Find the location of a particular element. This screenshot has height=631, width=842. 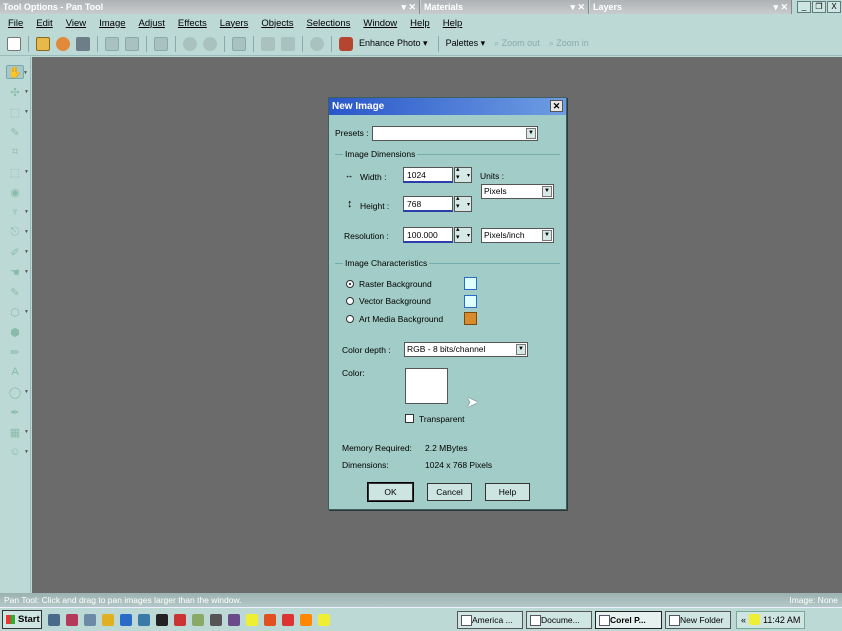

crop-tool-icon: ⌗ is located at coordinates (15, 152).